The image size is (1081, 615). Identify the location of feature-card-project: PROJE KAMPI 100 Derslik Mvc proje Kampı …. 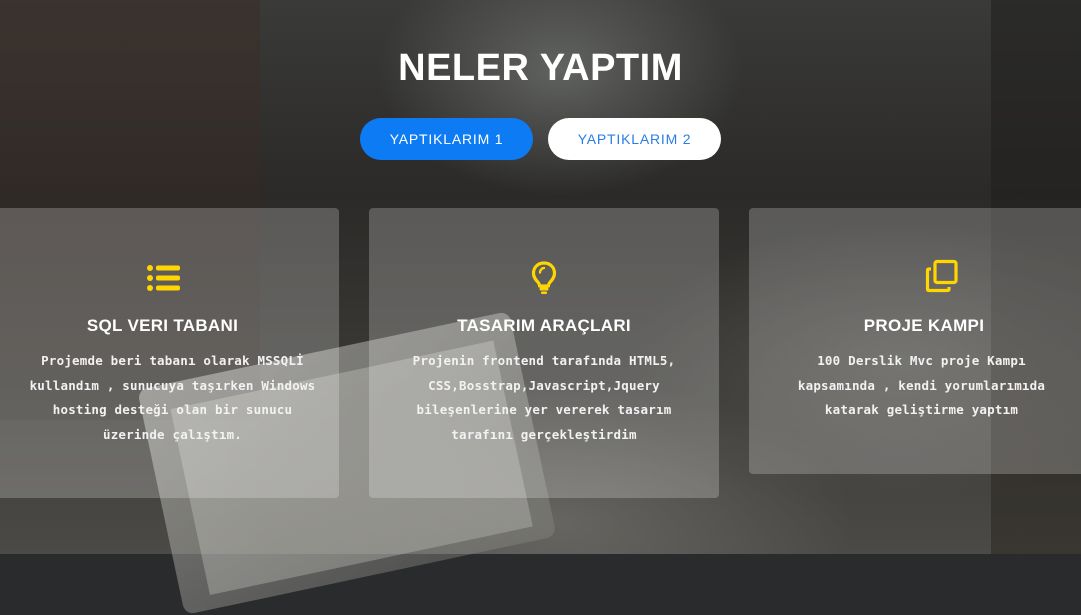
(915, 341).